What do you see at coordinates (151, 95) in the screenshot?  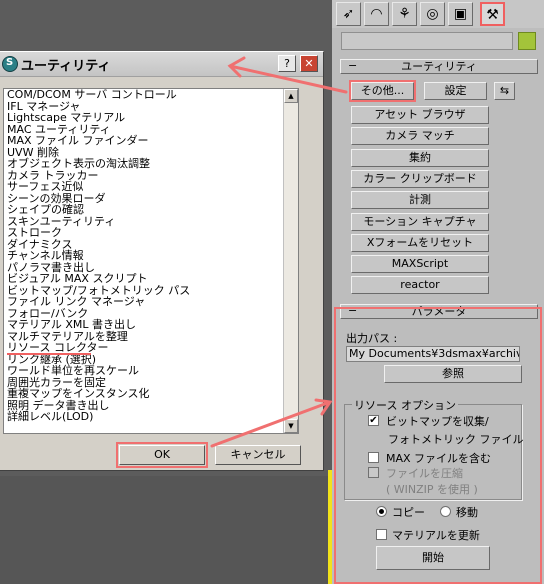 I see `utility-list-item: COM/DCOM サーバ コントロール` at bounding box center [151, 95].